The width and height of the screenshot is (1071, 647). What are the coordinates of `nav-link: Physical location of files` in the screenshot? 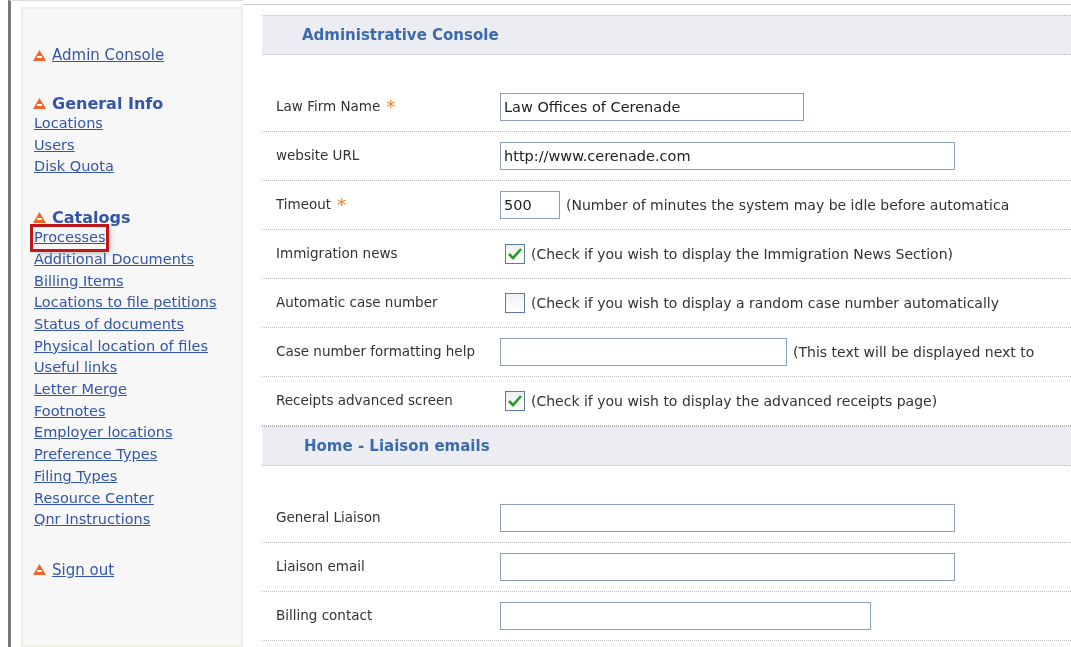 It's located at (121, 346).